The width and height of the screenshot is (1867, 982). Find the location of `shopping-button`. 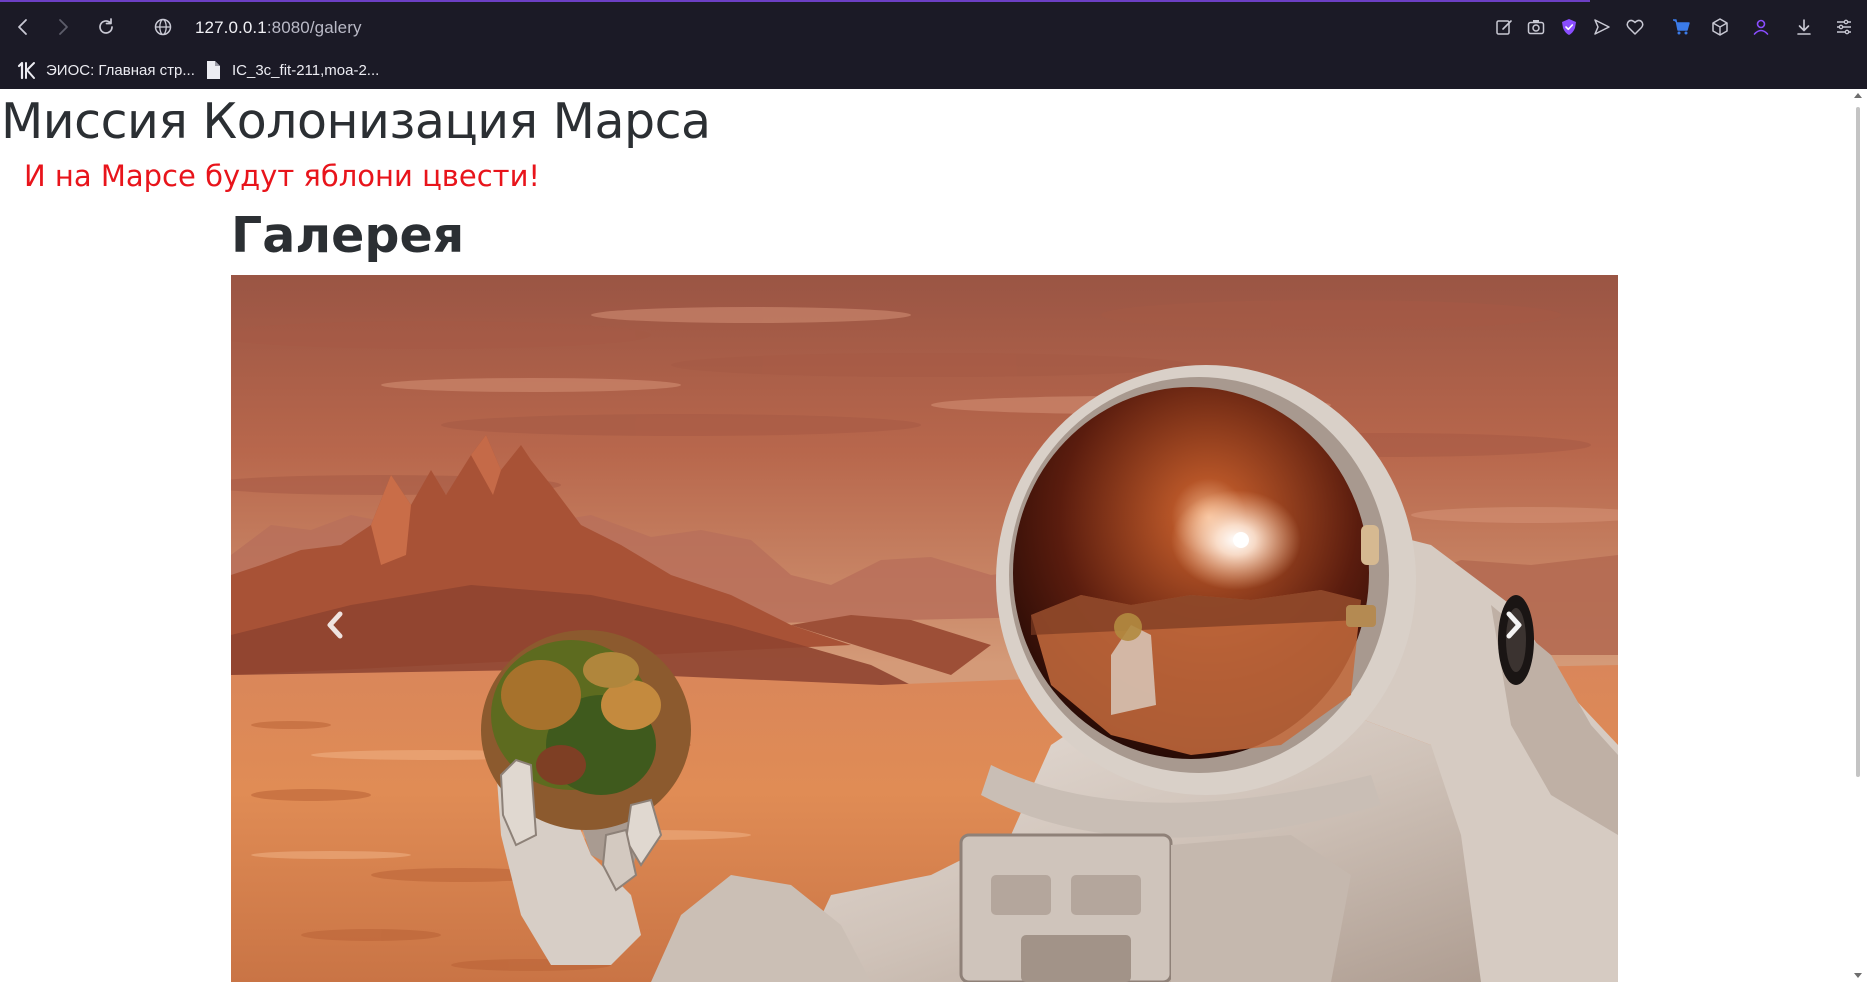

shopping-button is located at coordinates (1681, 27).